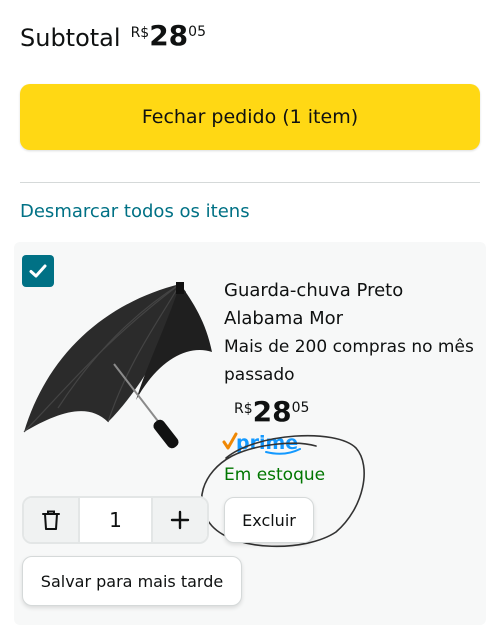 The image size is (500, 625). I want to click on delete-quantity-button, so click(51, 520).